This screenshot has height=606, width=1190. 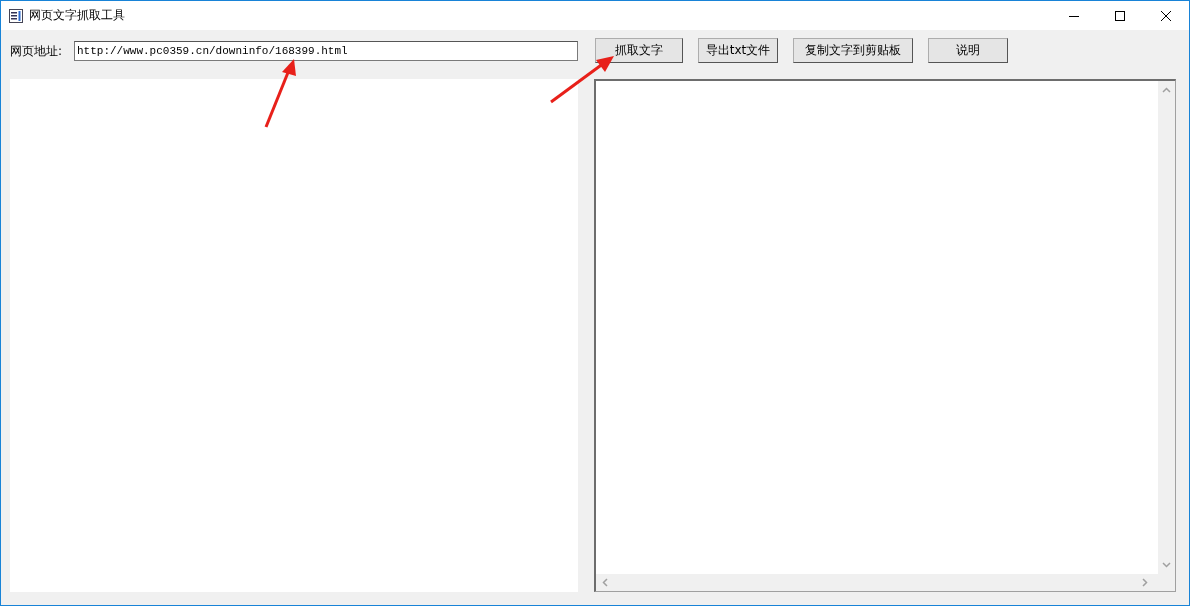 I want to click on close-icon, so click(x=1166, y=15).